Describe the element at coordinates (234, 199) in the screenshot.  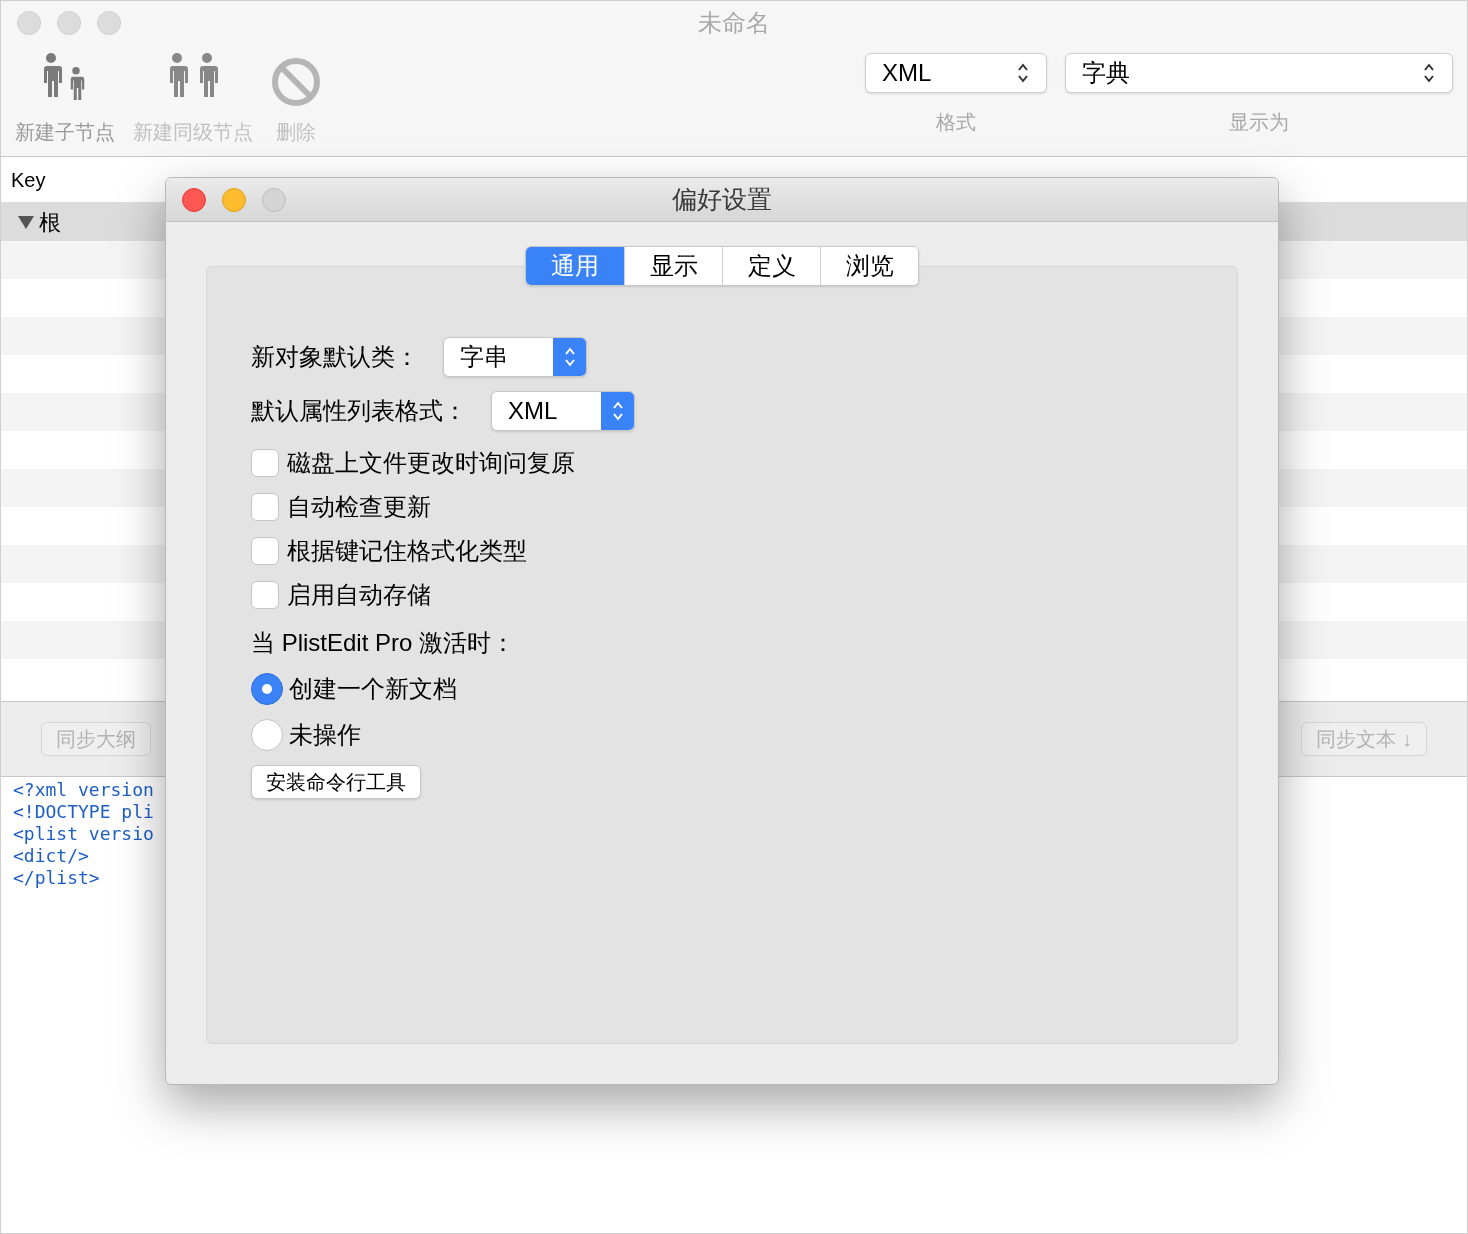
I see `minimize-button` at that location.